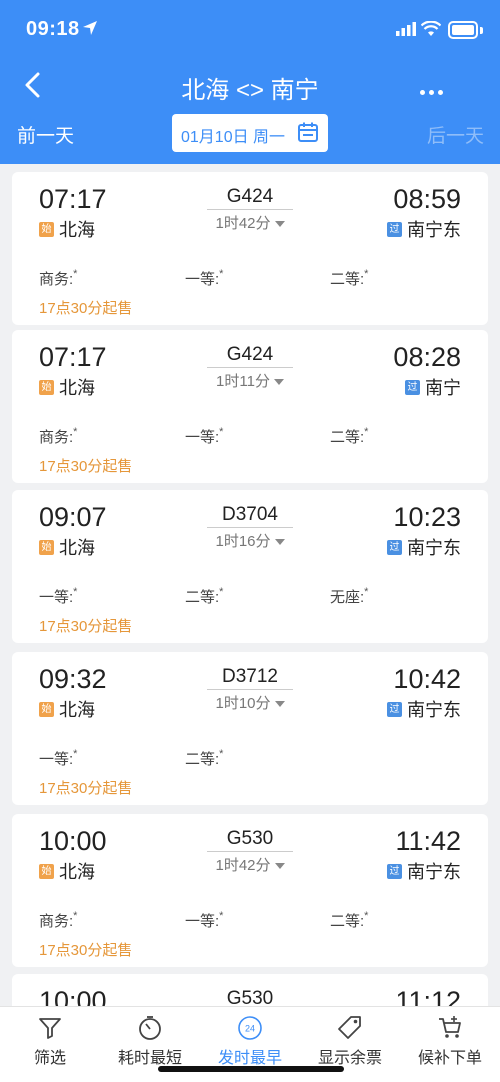  What do you see at coordinates (427, 679) in the screenshot?
I see `arrival-time: 10:42` at bounding box center [427, 679].